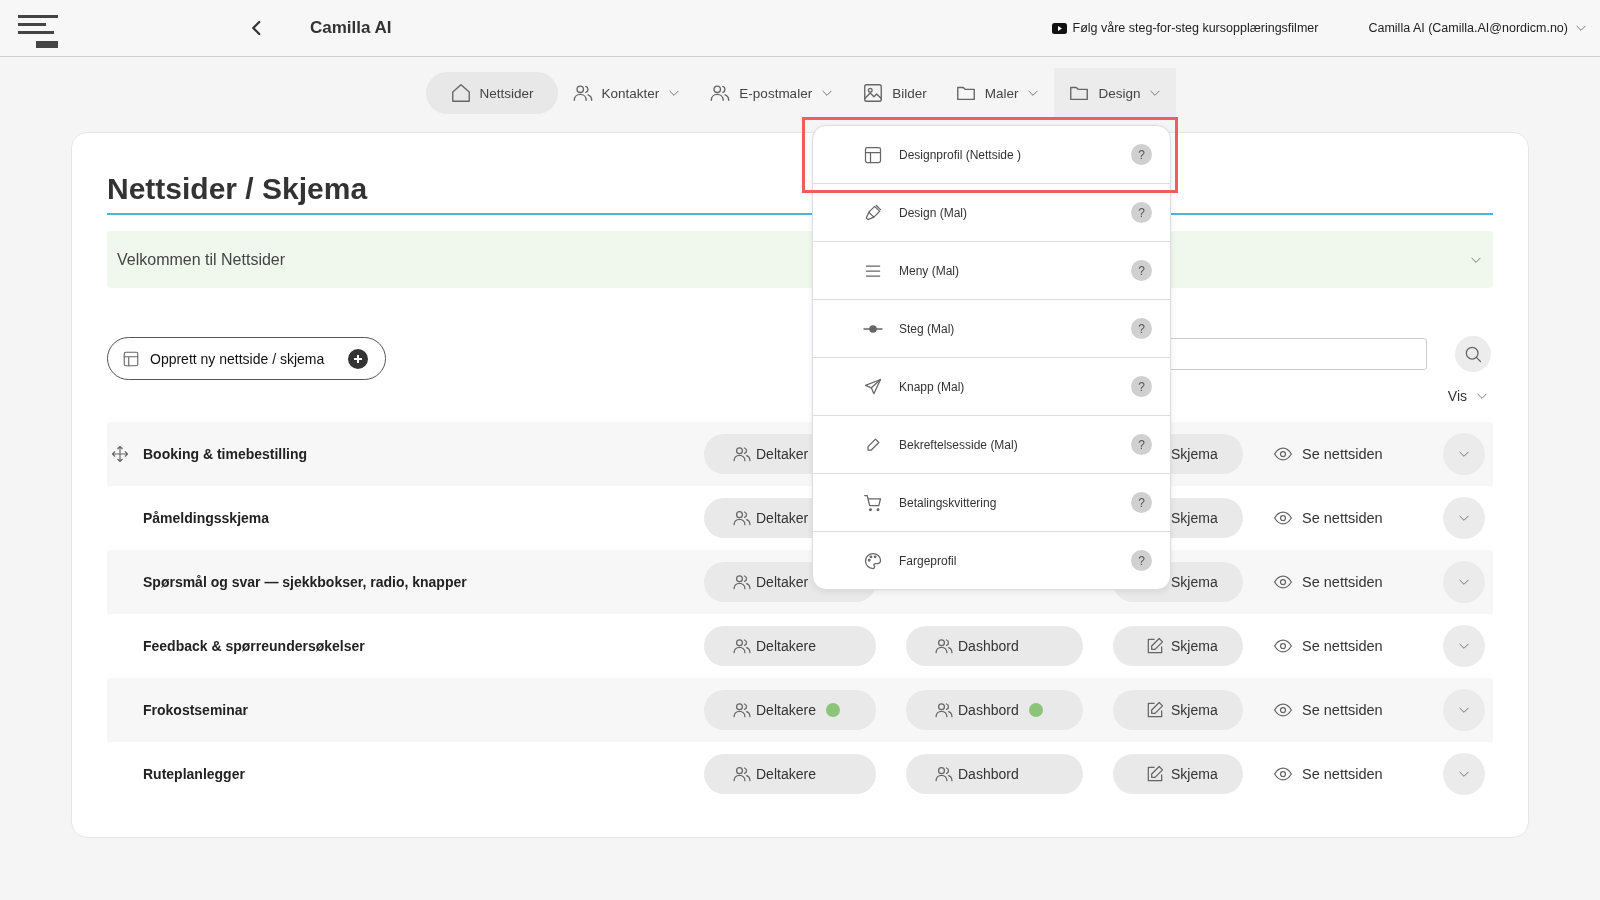 The width and height of the screenshot is (1600, 900). Describe the element at coordinates (928, 560) in the screenshot. I see `menu-item-label: Fargeprofil` at that location.